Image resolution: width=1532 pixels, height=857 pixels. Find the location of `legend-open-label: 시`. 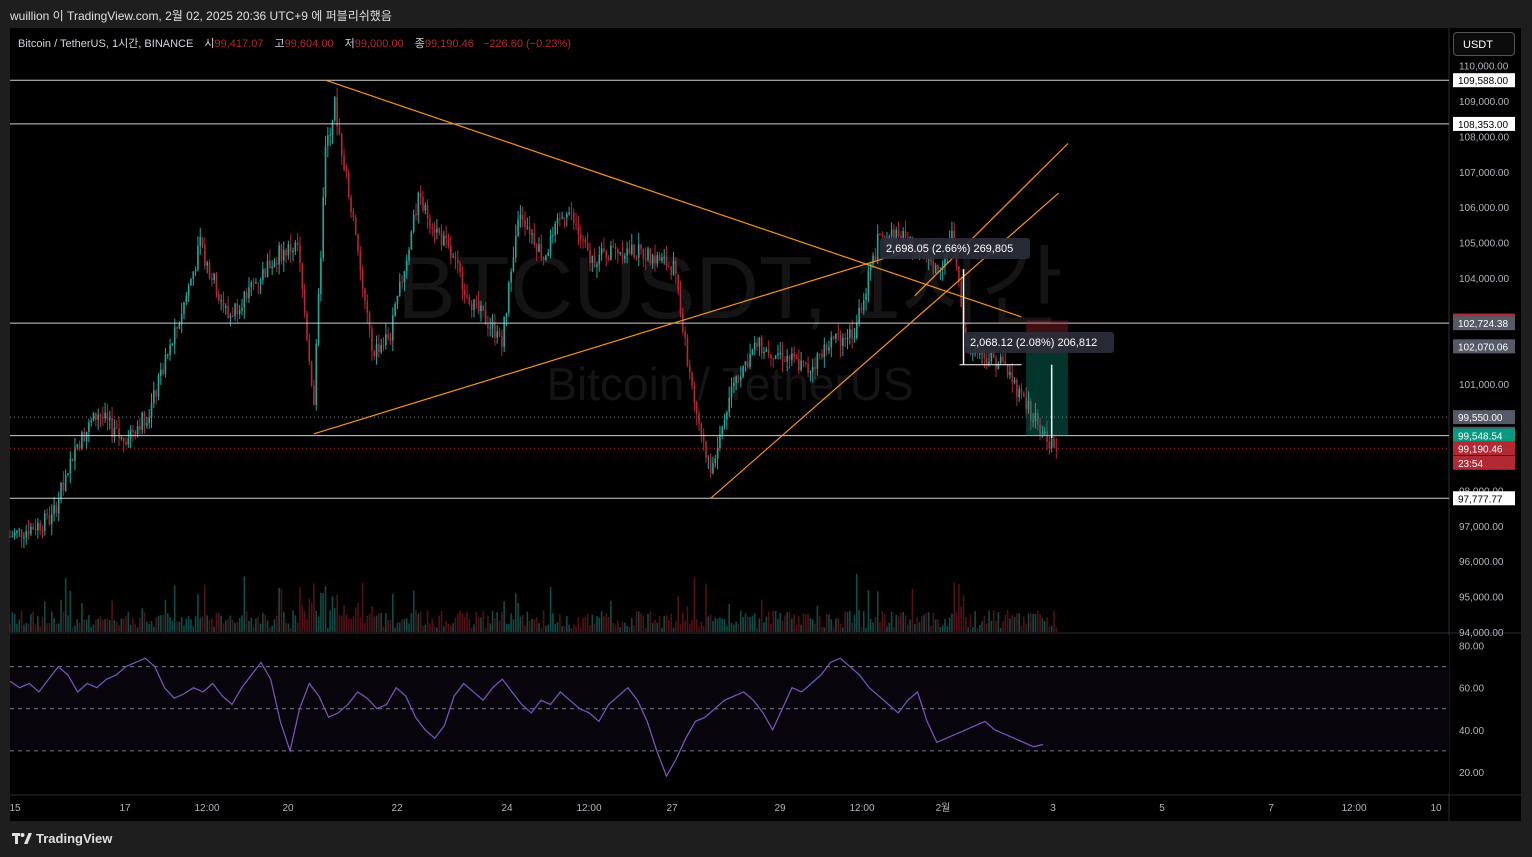

legend-open-label: 시 is located at coordinates (209, 44).